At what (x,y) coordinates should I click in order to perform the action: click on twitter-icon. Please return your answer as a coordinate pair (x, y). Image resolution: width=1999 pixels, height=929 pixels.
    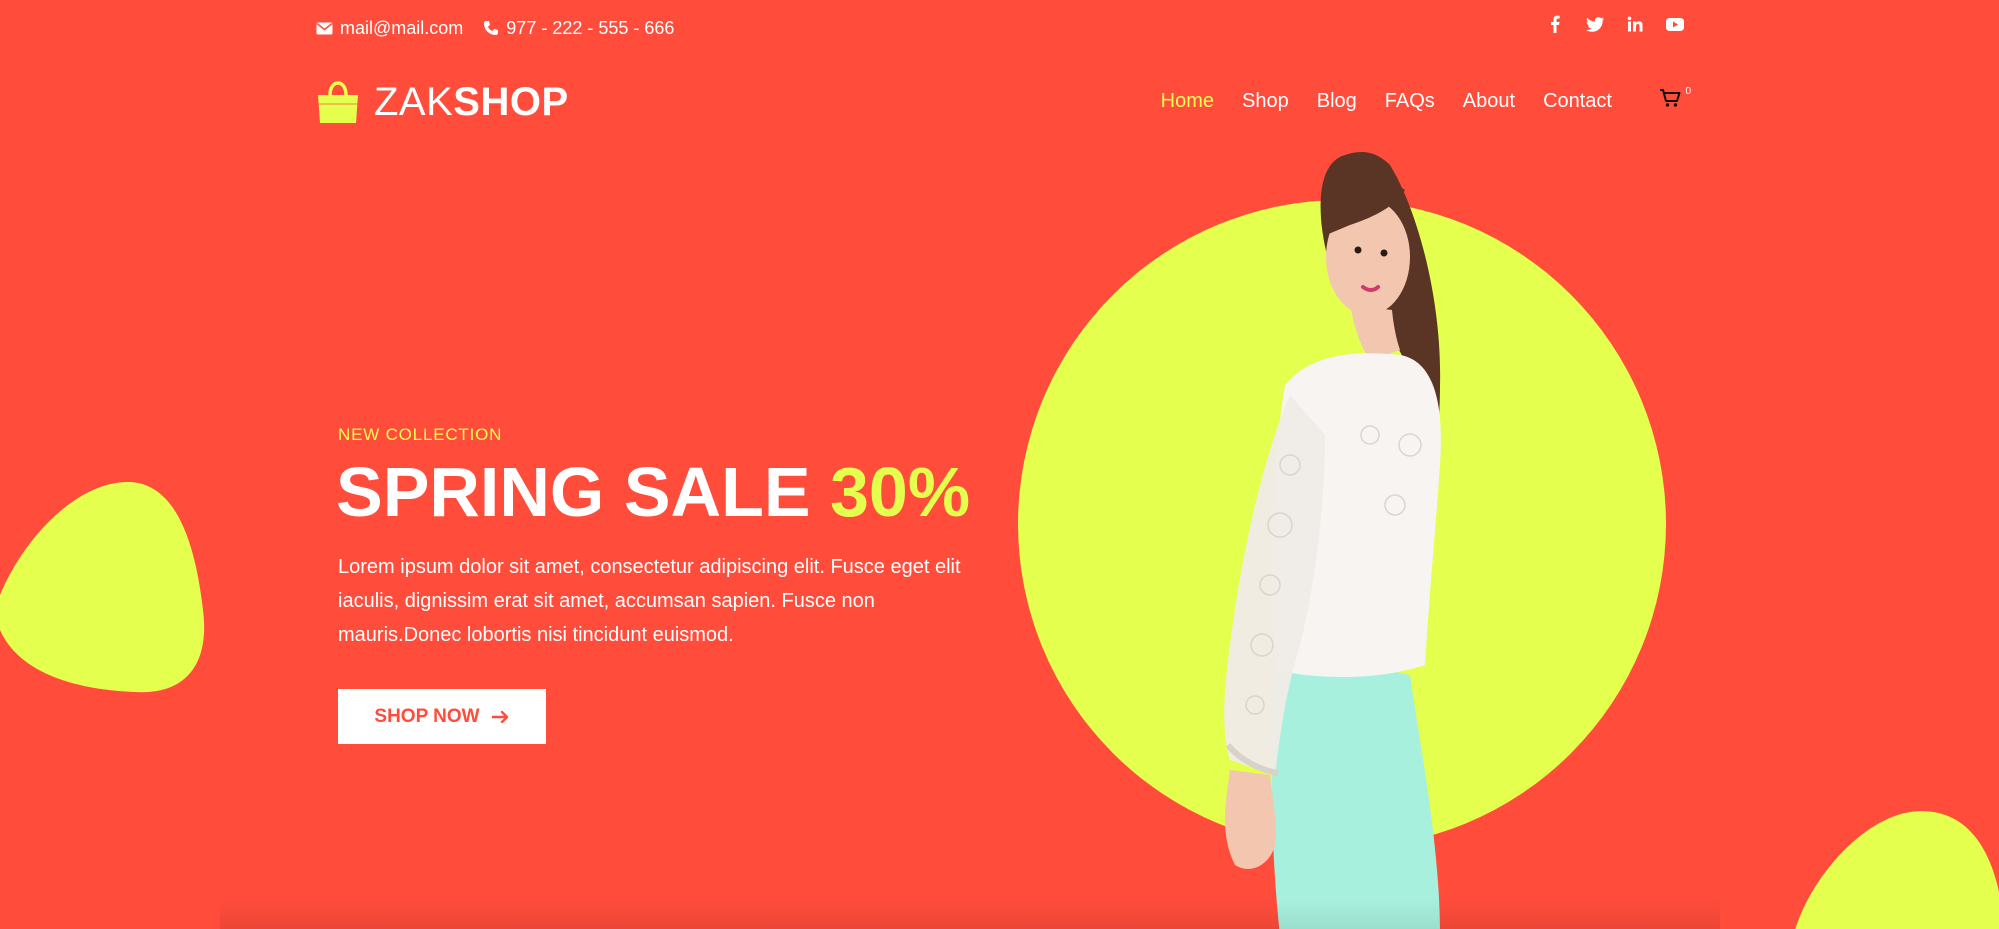
    Looking at the image, I should click on (1595, 24).